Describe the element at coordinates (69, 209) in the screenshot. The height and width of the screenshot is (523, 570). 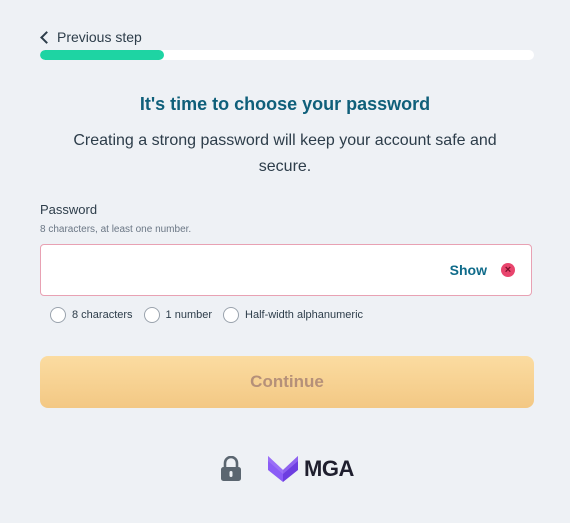
I see `password-label: Password` at that location.